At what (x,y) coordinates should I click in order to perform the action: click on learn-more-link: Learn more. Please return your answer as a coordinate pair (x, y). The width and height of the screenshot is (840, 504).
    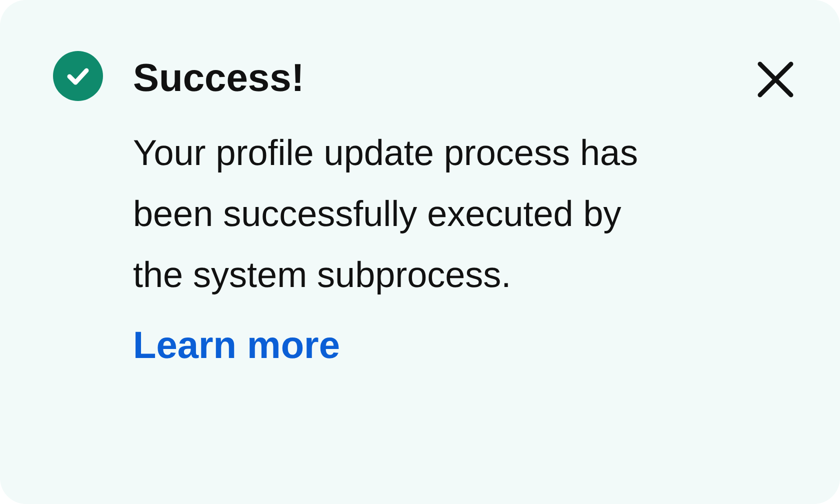
    Looking at the image, I should click on (236, 346).